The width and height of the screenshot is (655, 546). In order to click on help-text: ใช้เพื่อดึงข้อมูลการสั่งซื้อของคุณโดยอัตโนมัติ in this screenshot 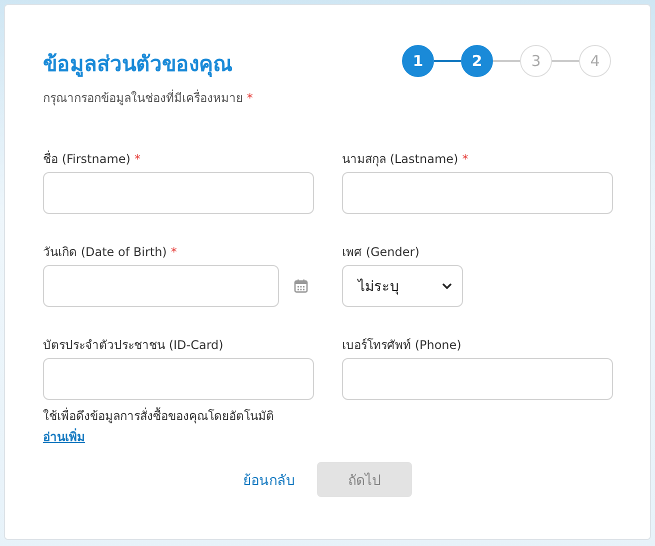, I will do `click(158, 415)`.